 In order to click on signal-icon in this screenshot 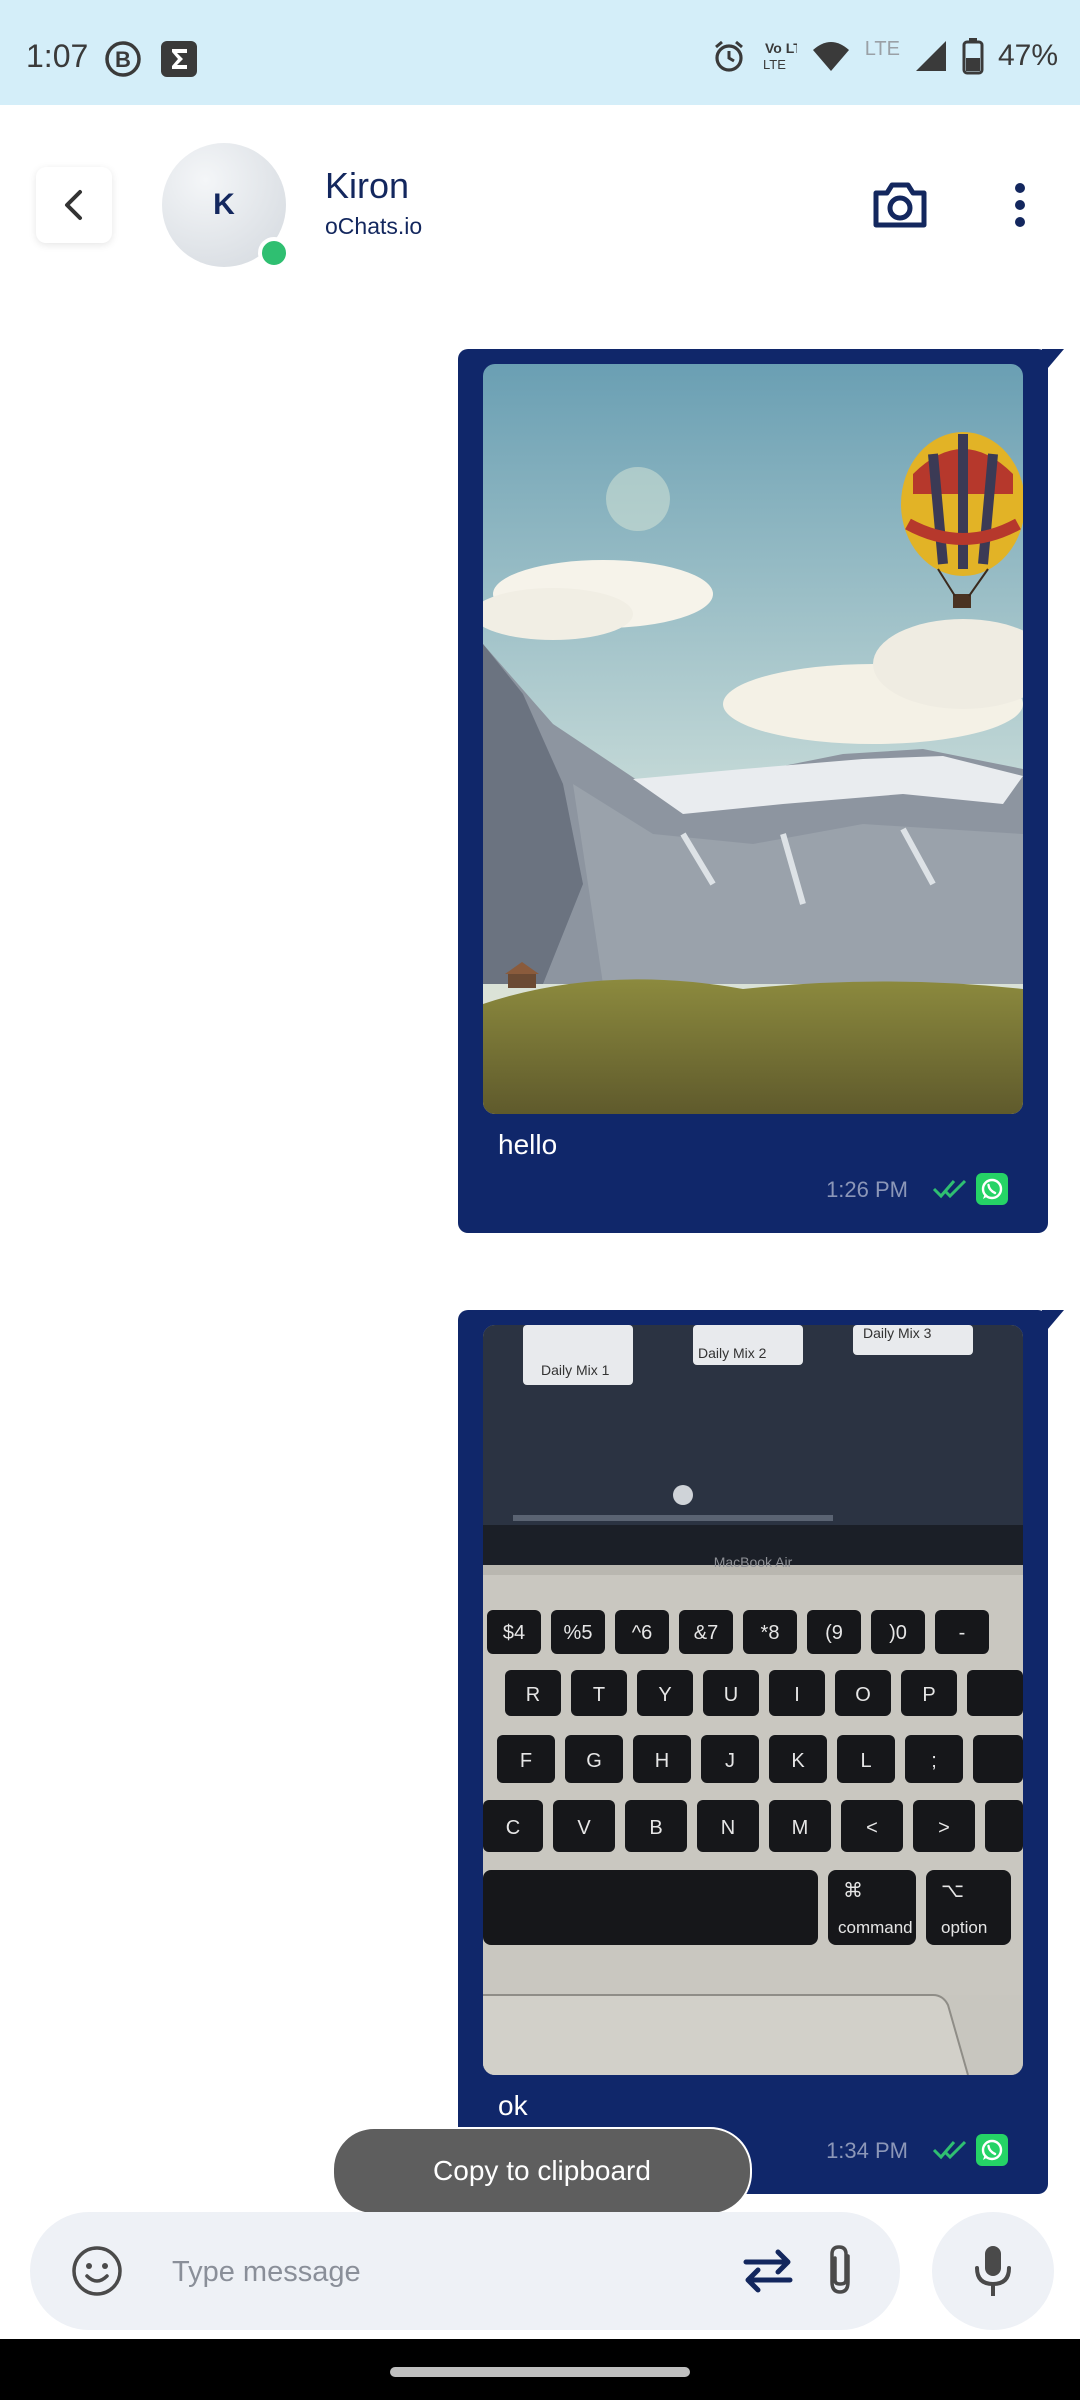, I will do `click(930, 56)`.